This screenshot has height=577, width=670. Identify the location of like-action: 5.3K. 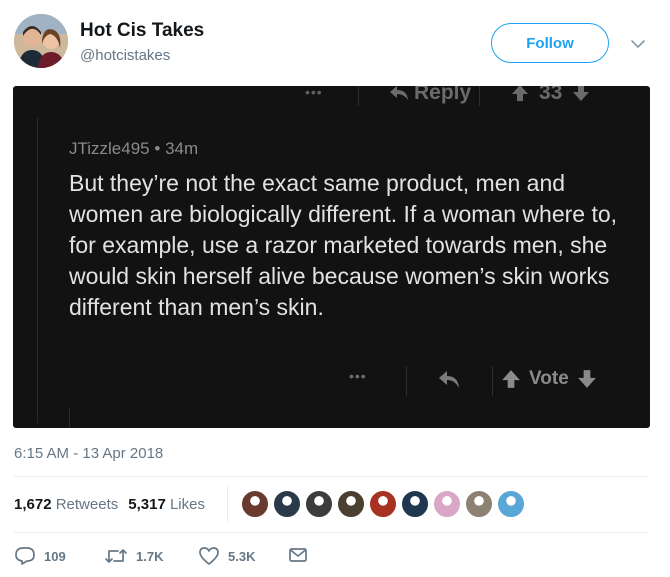
(226, 556).